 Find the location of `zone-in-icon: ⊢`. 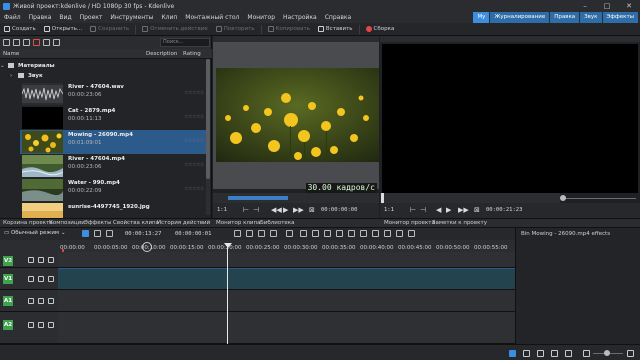

zone-in-icon: ⊢ is located at coordinates (246, 210).